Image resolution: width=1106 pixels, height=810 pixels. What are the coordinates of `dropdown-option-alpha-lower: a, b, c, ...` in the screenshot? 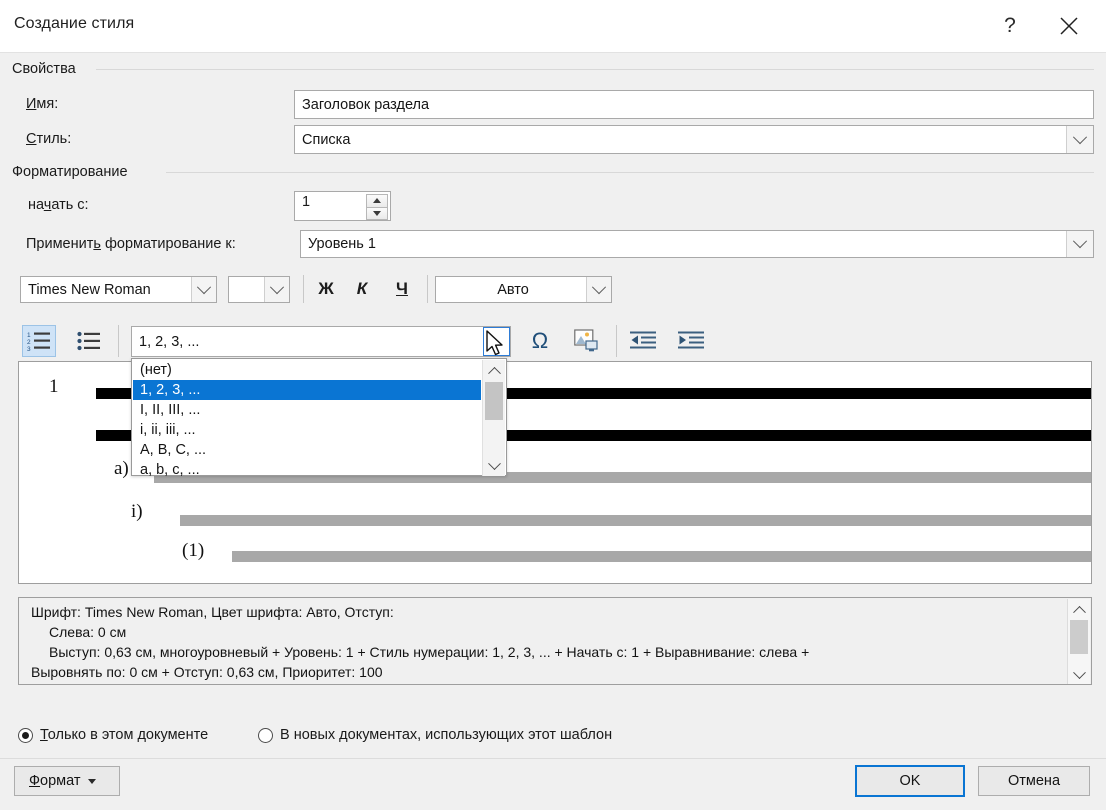 It's located at (307, 470).